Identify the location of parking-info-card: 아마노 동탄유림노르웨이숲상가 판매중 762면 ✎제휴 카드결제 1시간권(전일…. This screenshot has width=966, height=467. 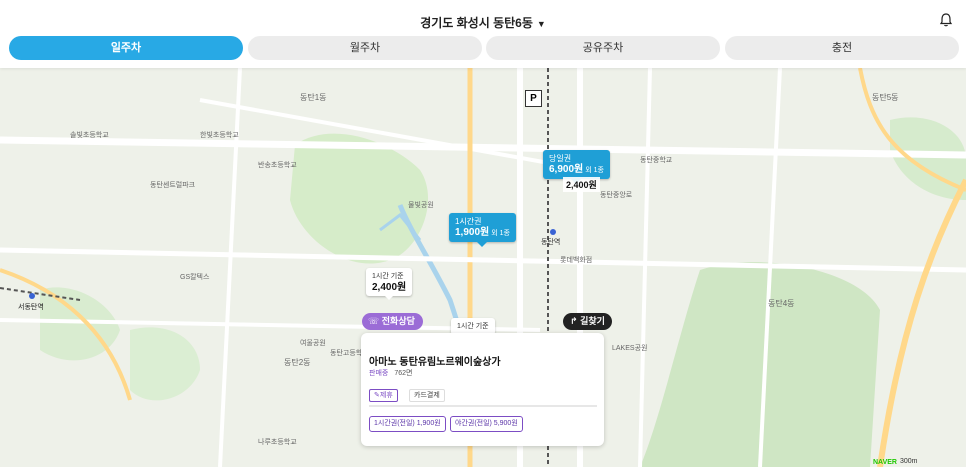
(482, 389).